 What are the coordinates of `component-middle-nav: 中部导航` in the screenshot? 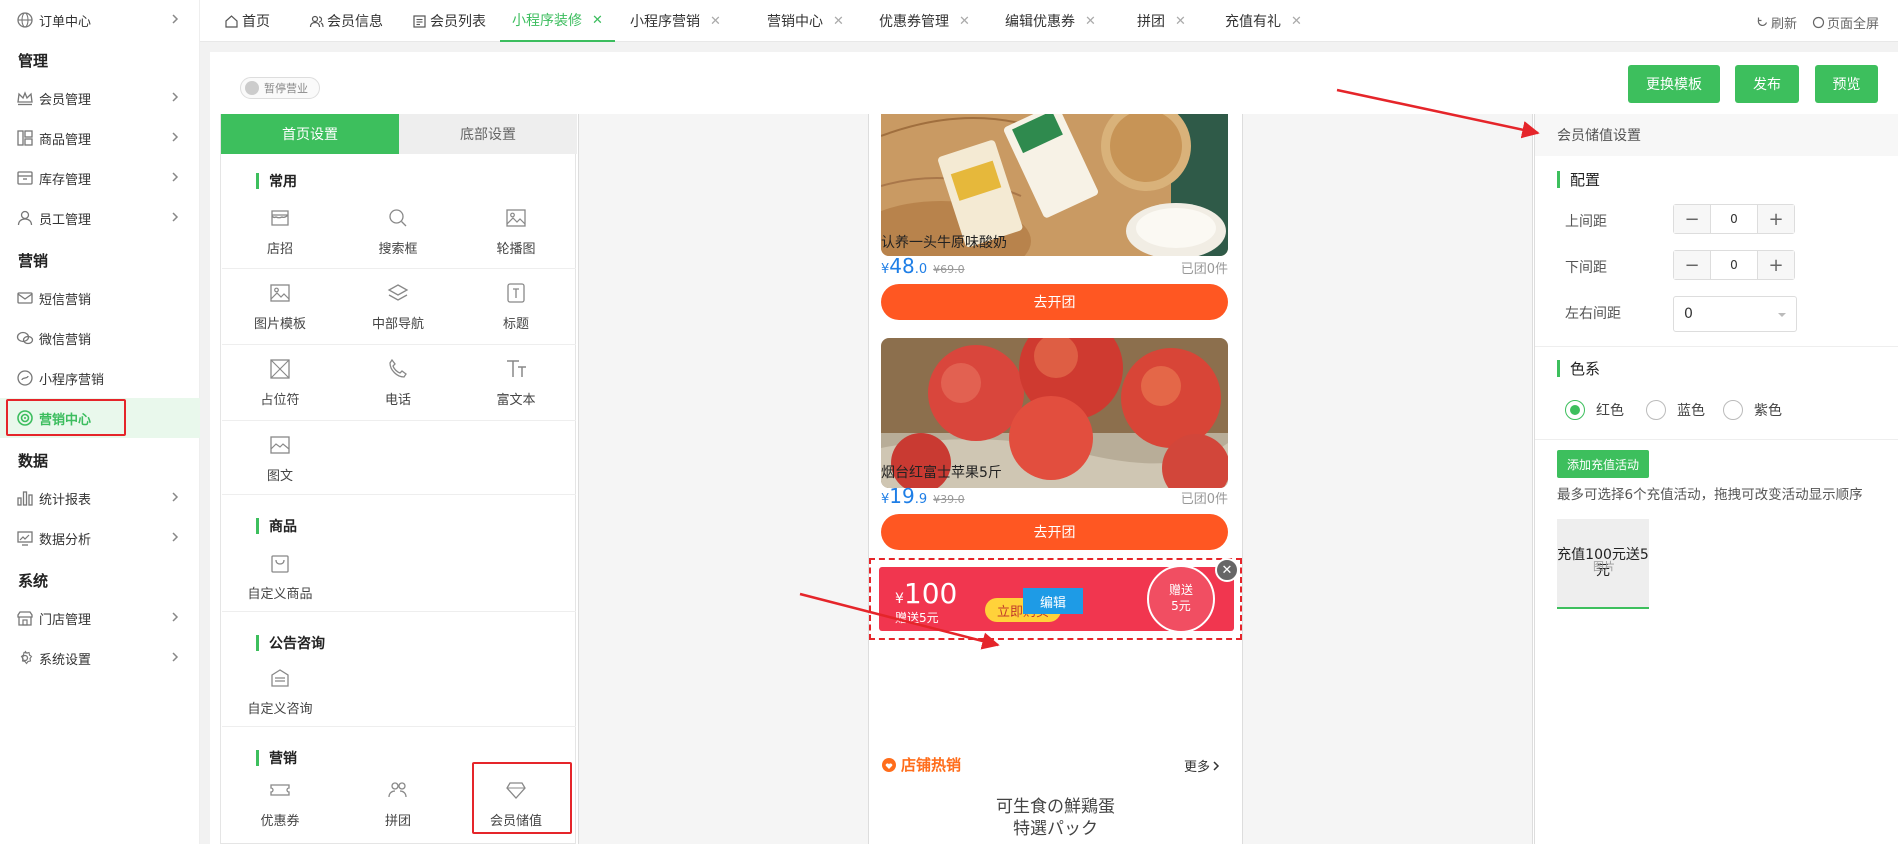 It's located at (398, 305).